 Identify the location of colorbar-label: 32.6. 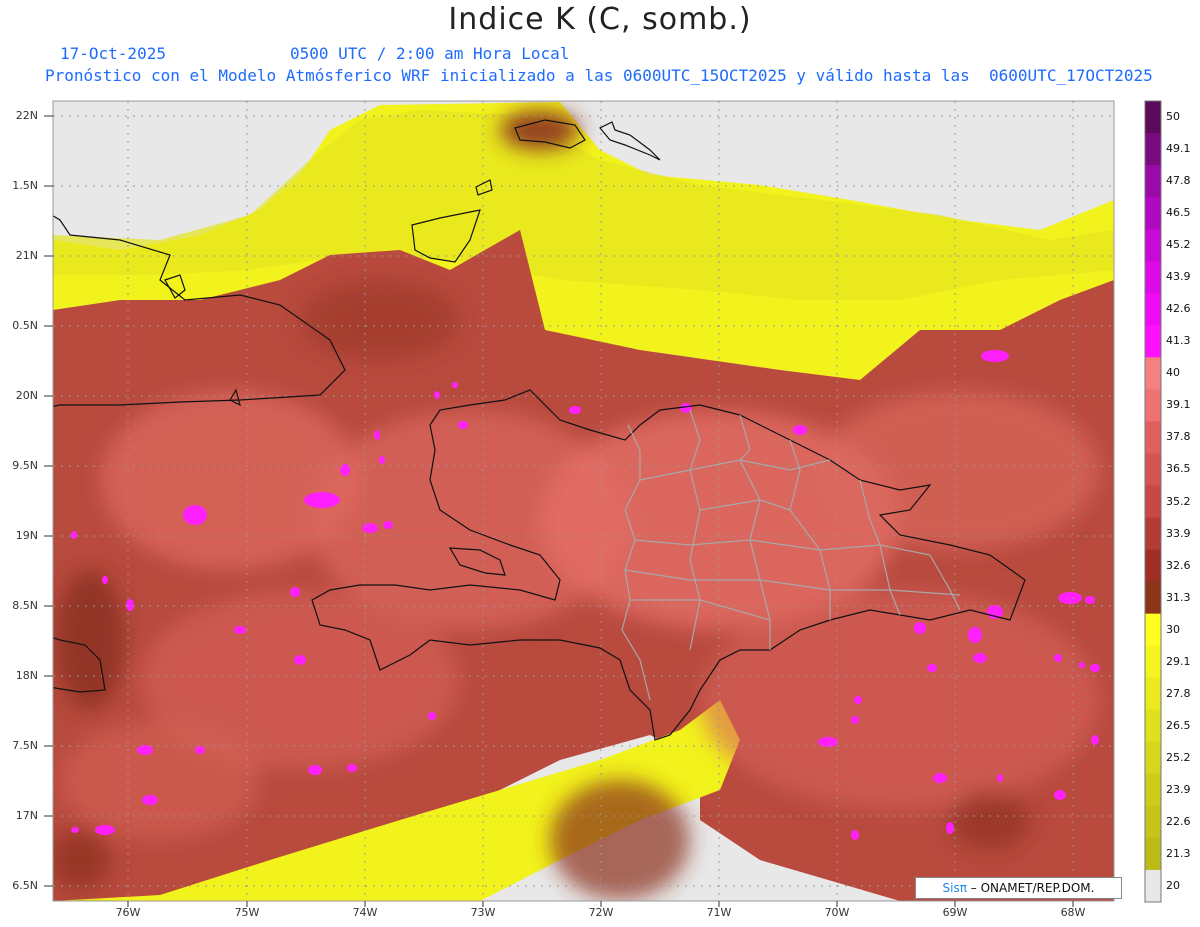
(1178, 565).